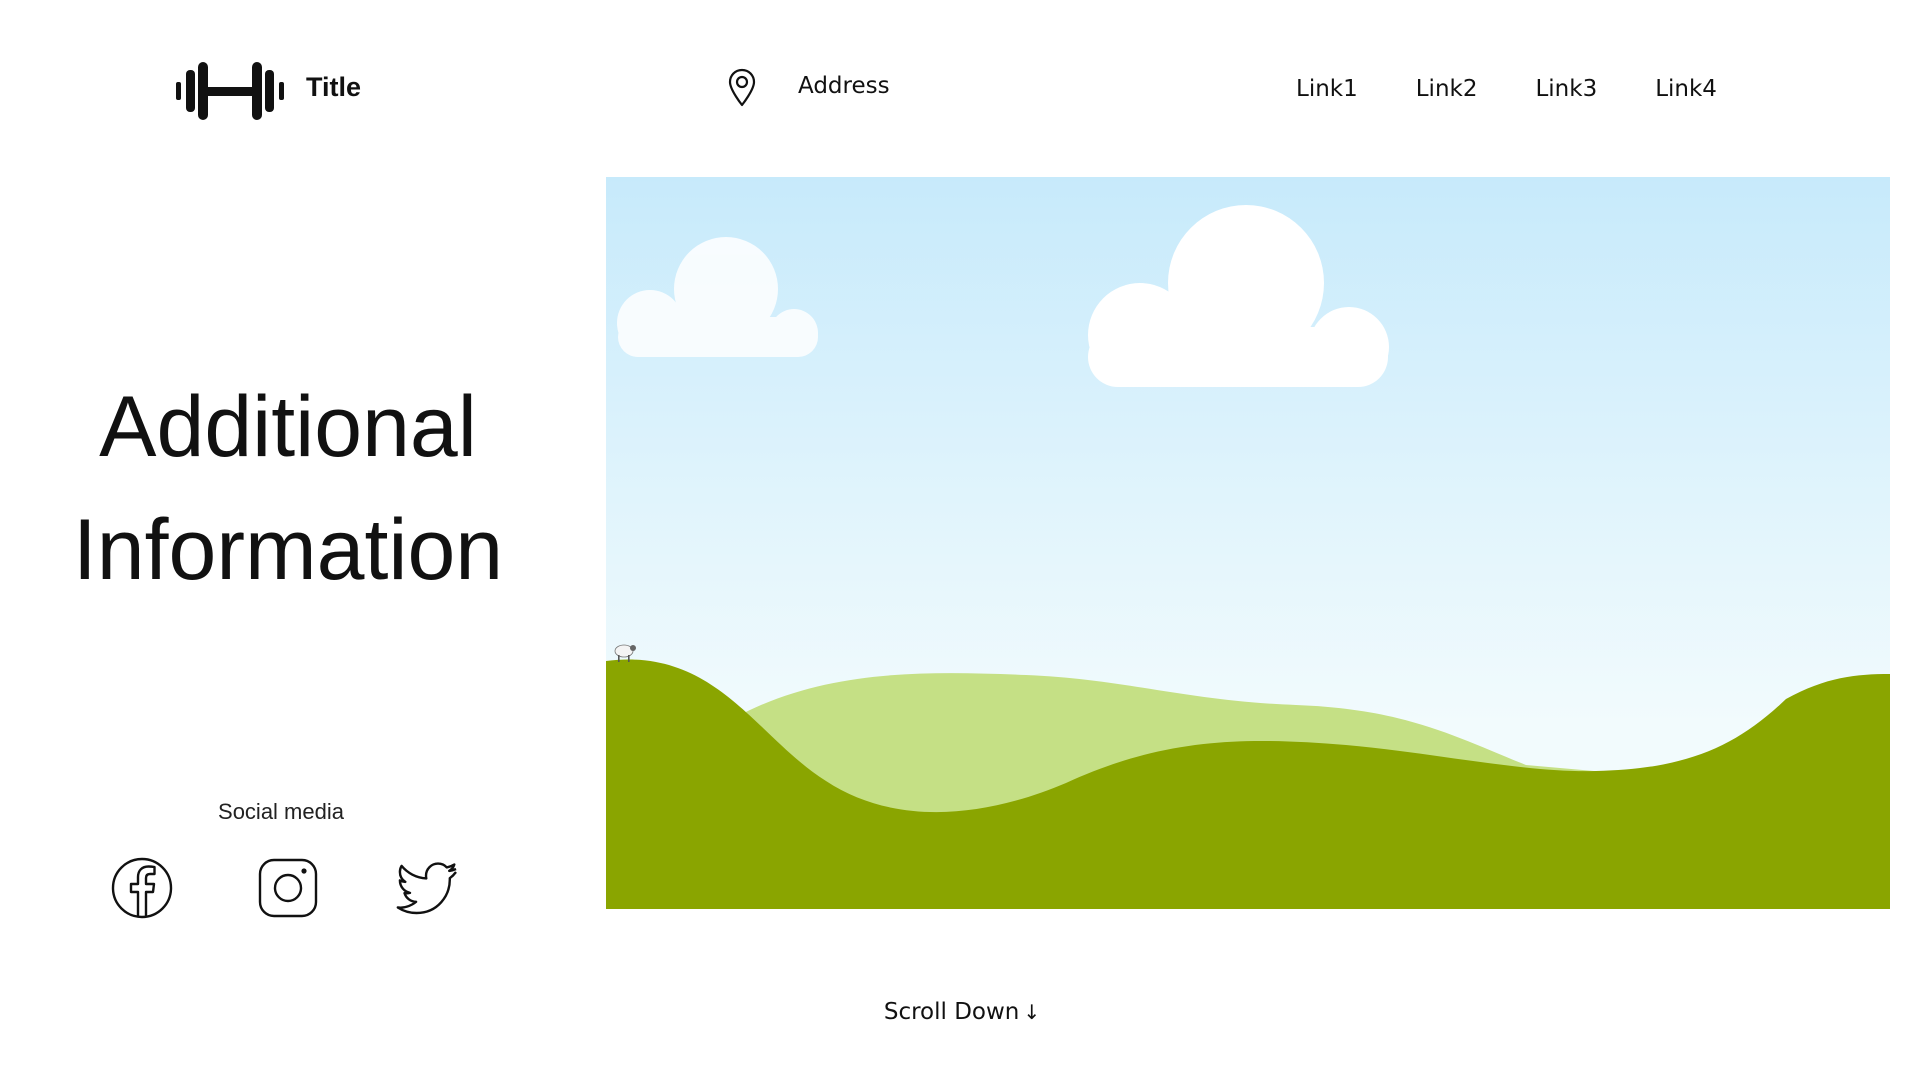 This screenshot has width=1920, height=1080. I want to click on brand: Title, so click(268, 91).